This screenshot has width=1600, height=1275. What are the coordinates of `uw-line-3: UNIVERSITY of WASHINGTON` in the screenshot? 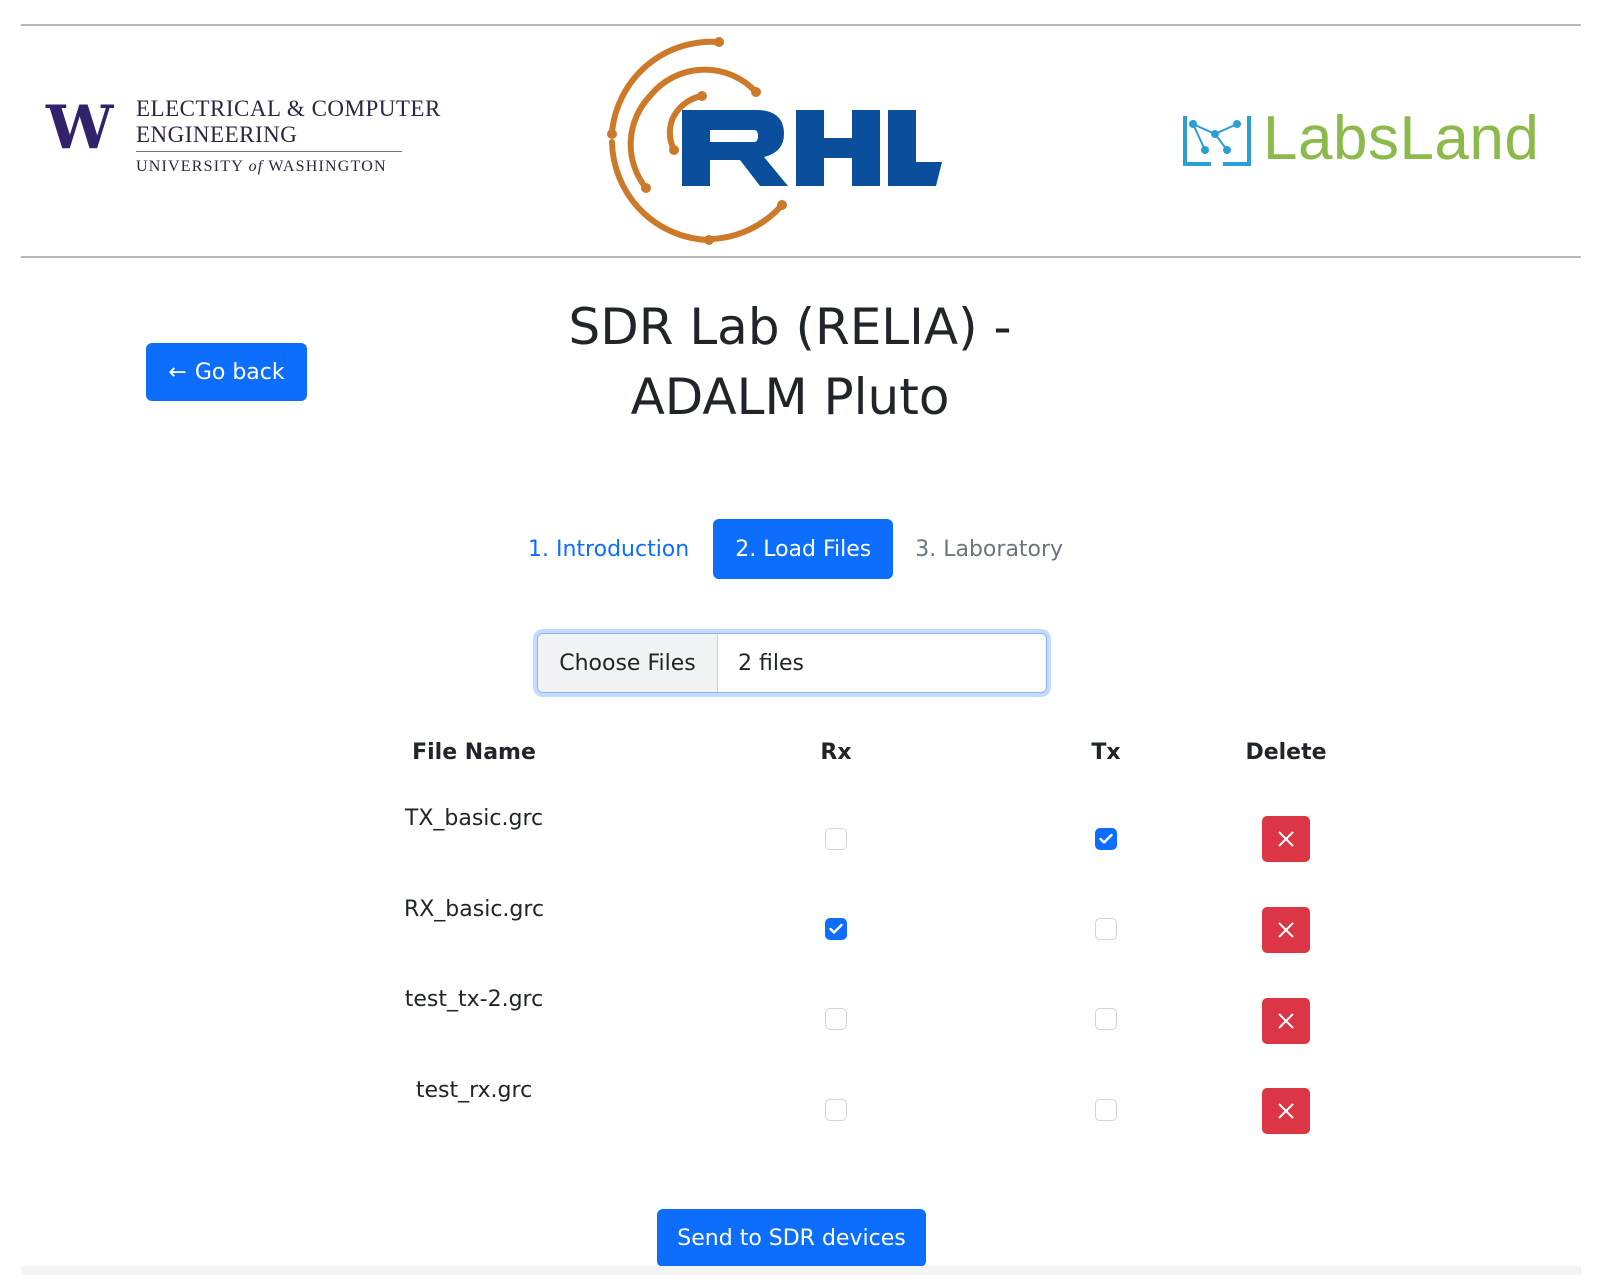 It's located at (296, 167).